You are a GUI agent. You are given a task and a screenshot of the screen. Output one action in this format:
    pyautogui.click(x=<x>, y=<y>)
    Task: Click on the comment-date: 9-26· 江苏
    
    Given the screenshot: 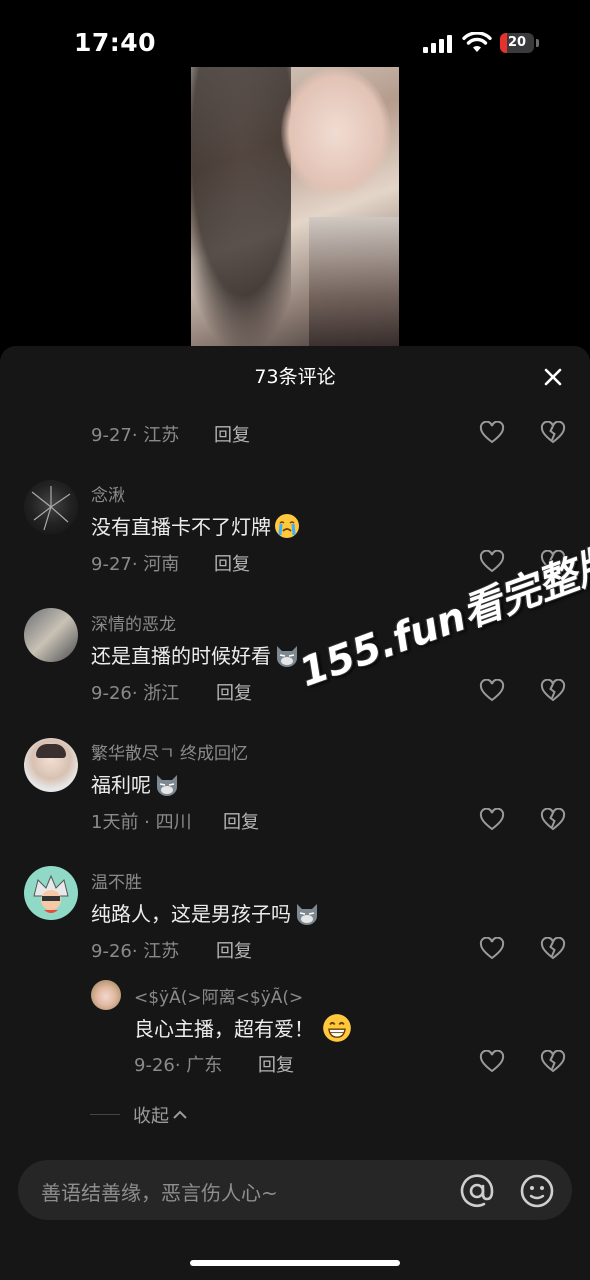 What is the action you would take?
    pyautogui.click(x=135, y=951)
    